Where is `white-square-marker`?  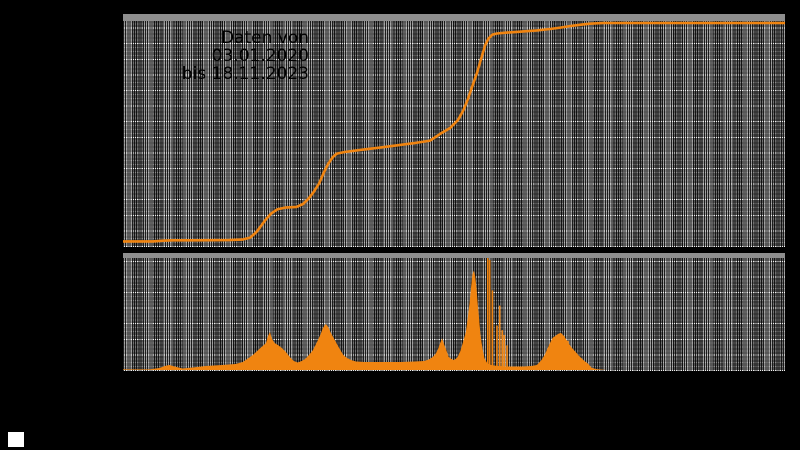
white-square-marker is located at coordinates (16, 439).